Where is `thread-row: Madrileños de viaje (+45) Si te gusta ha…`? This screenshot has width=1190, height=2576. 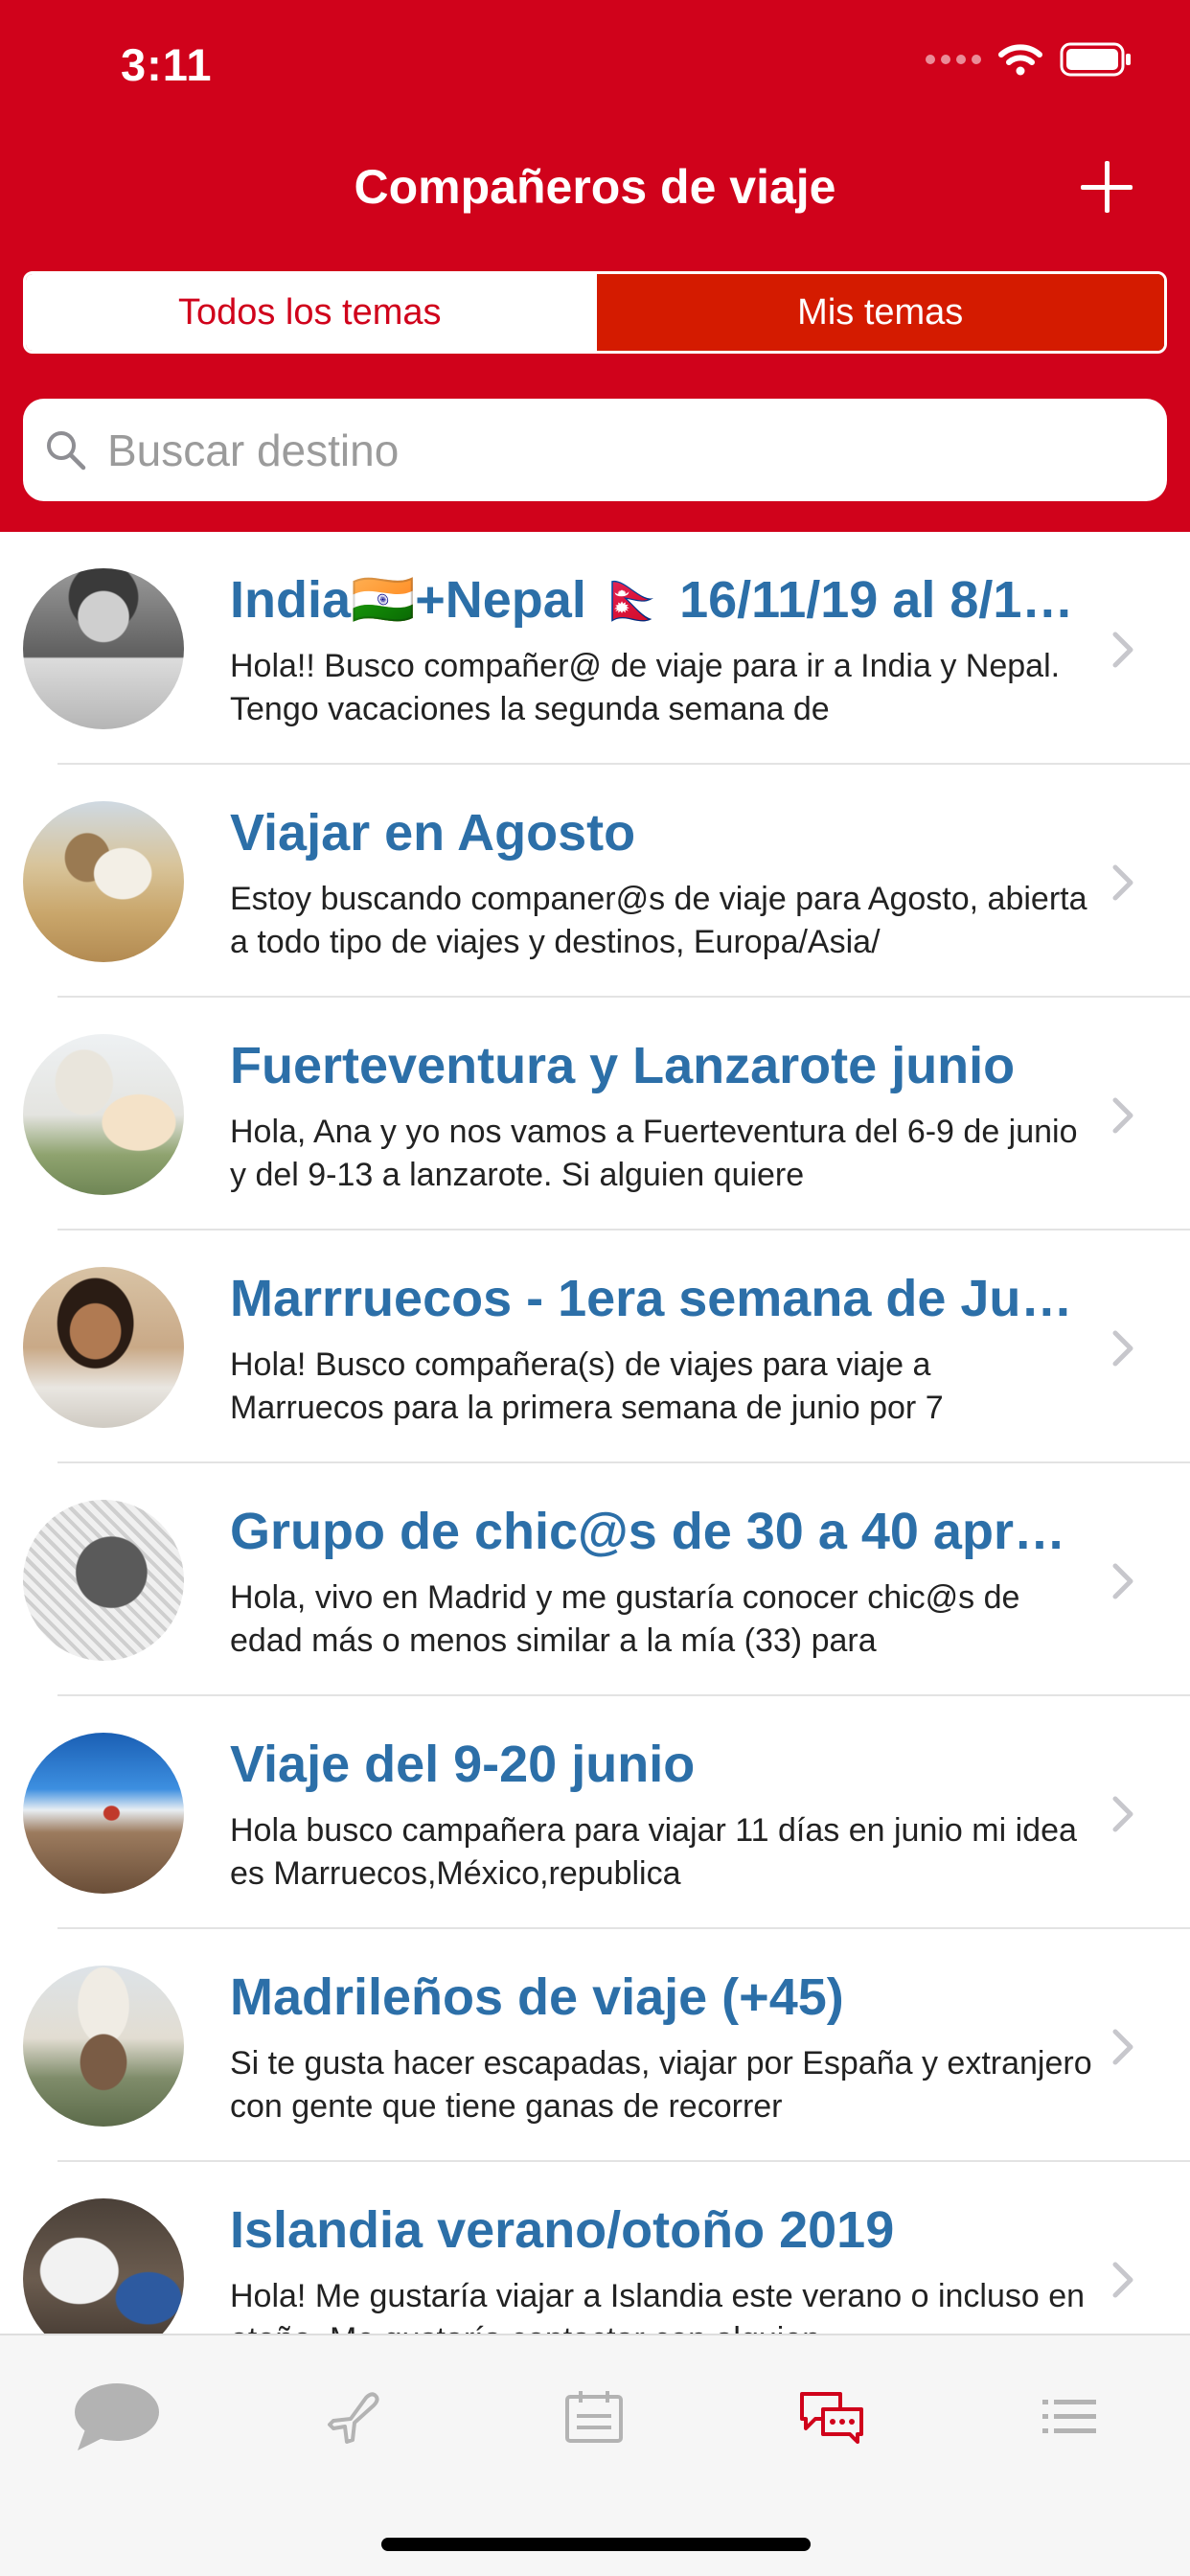
thread-row: Madrileños de viaje (+45) Si te gusta ha… is located at coordinates (595, 2045).